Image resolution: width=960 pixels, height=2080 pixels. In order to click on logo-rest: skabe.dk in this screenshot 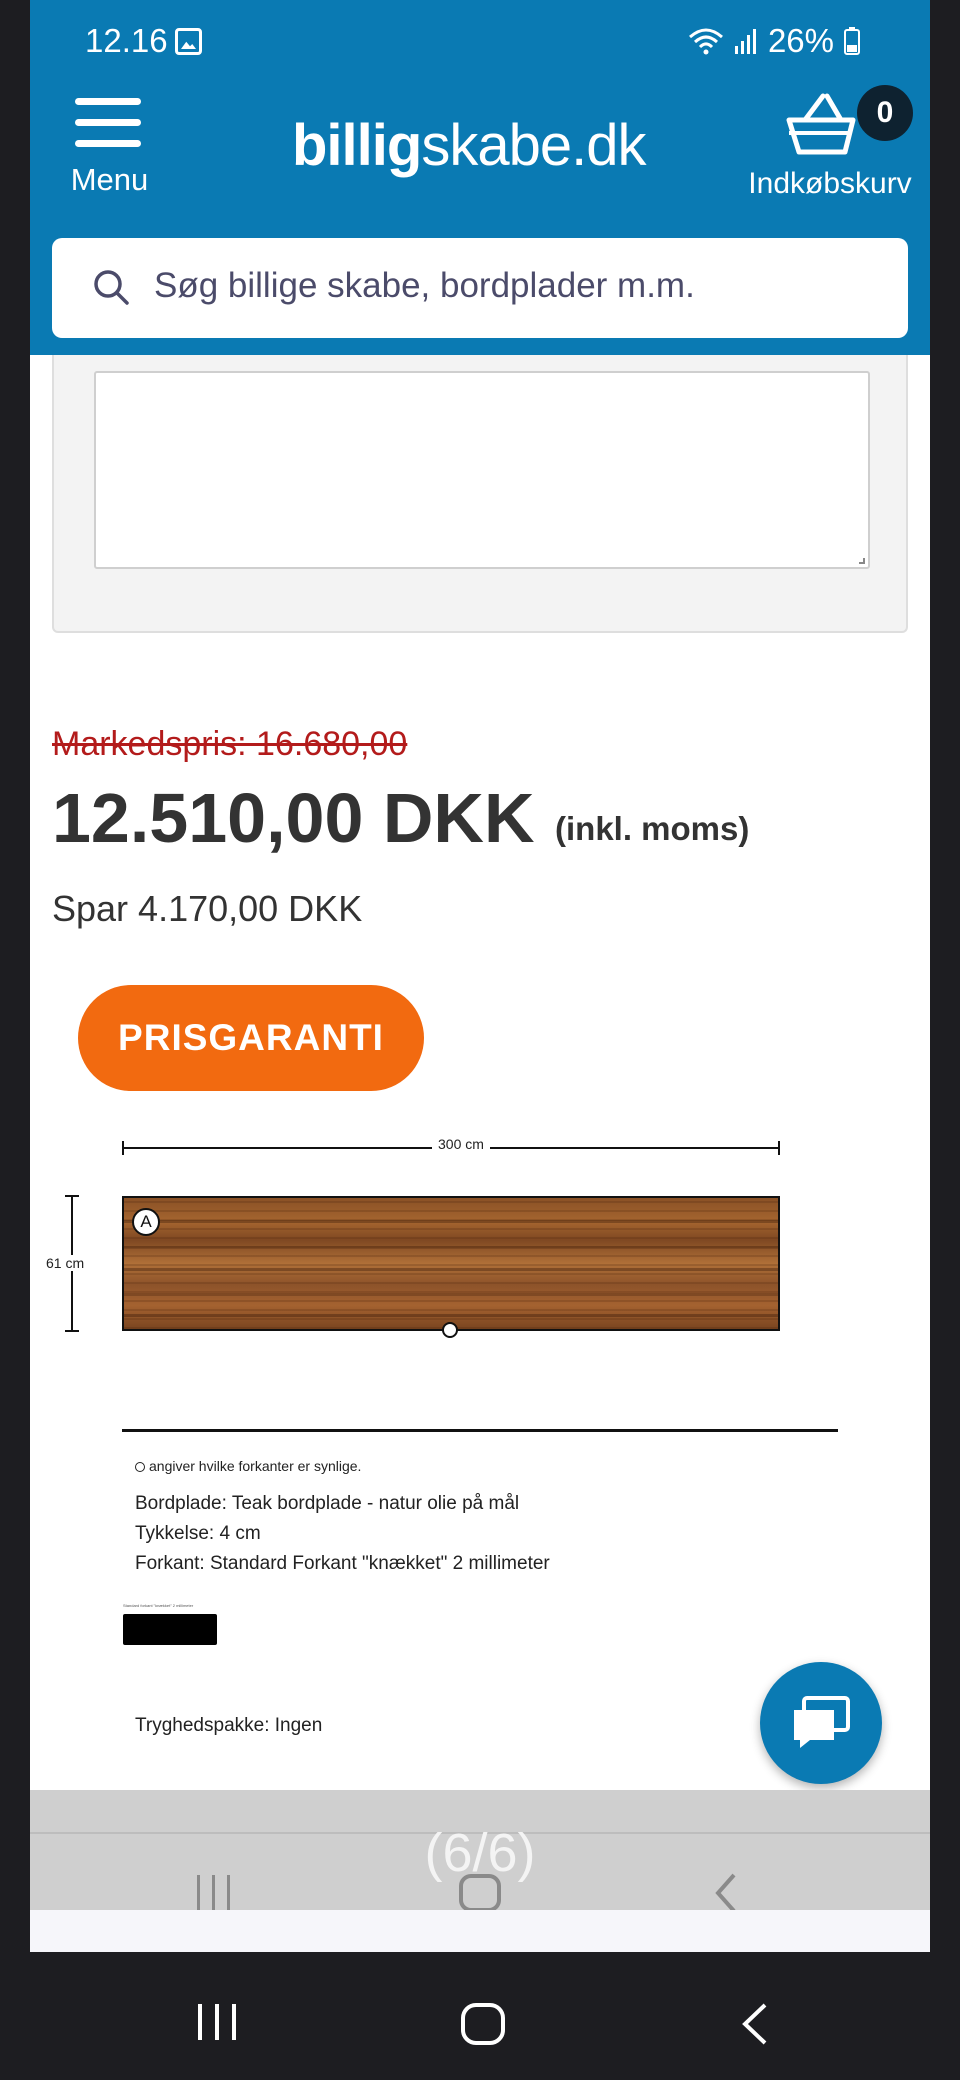, I will do `click(533, 145)`.